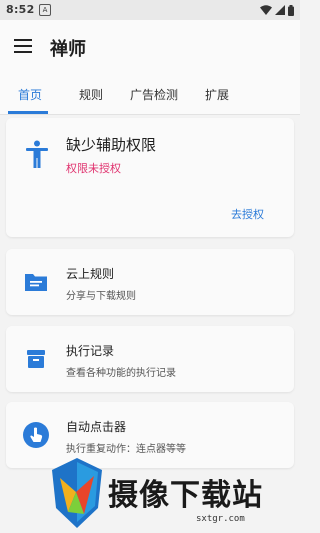 The image size is (320, 533). Describe the element at coordinates (28, 112) in the screenshot. I see `tab-indicator` at that location.